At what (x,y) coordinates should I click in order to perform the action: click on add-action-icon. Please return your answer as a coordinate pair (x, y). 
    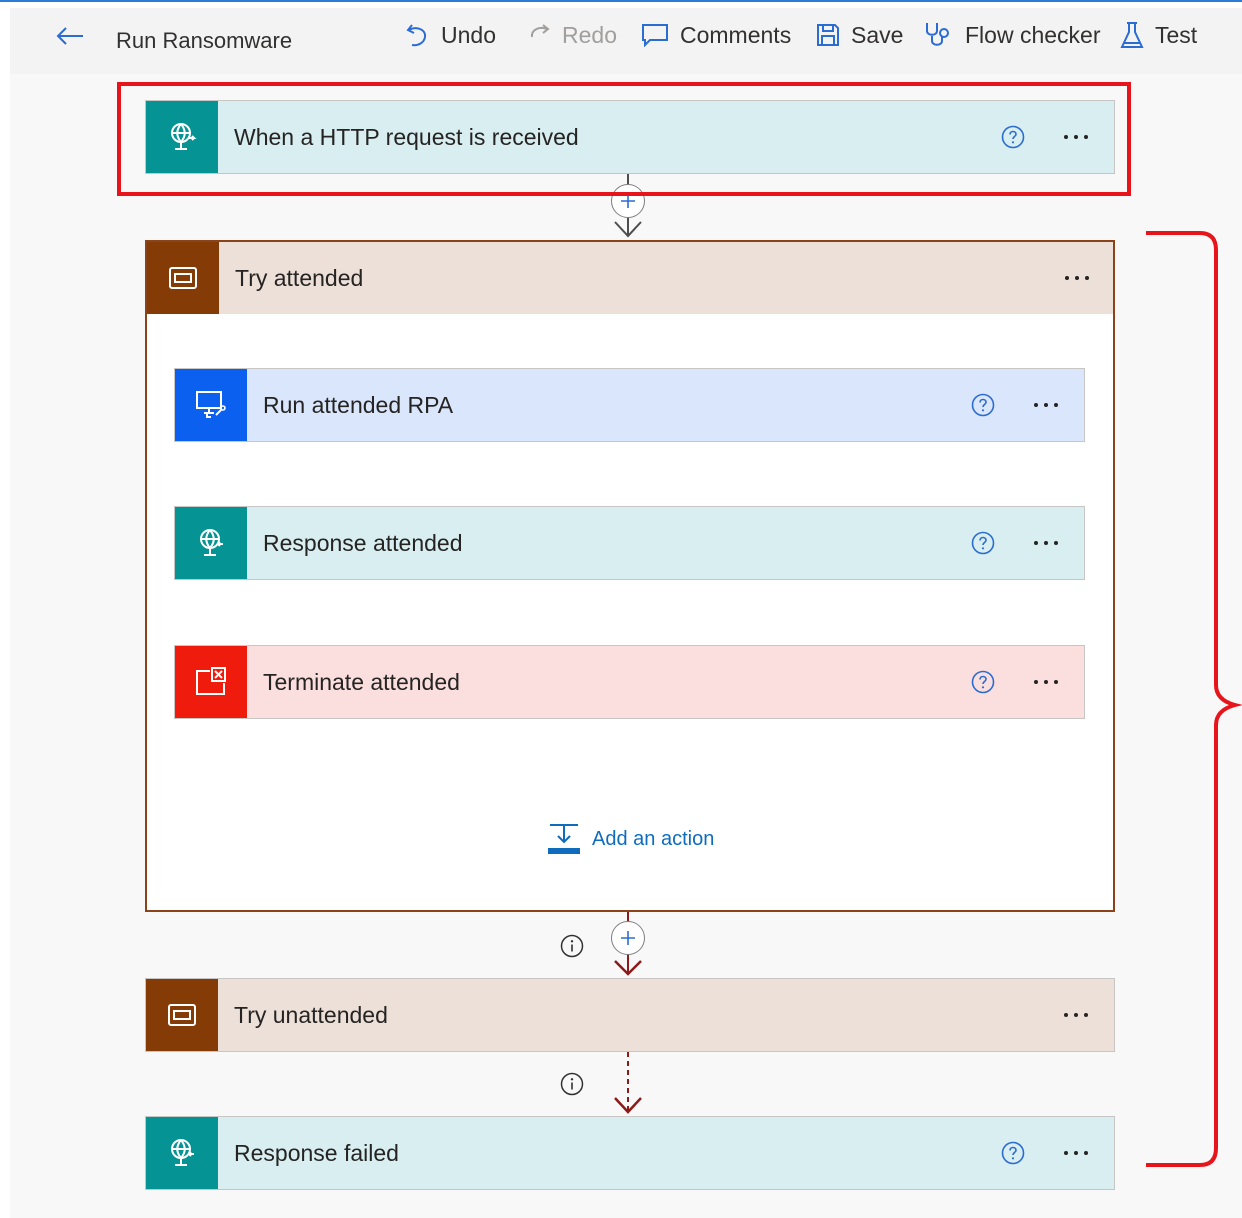
    Looking at the image, I should click on (564, 839).